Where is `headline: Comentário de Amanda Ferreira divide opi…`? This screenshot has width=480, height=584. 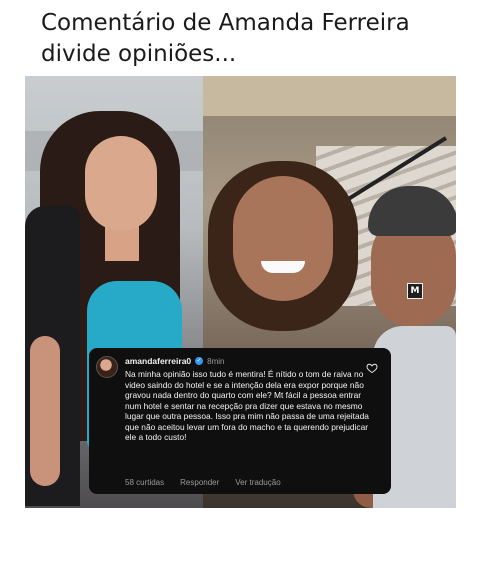 headline: Comentário de Amanda Ferreira divide opi… is located at coordinates (251, 39).